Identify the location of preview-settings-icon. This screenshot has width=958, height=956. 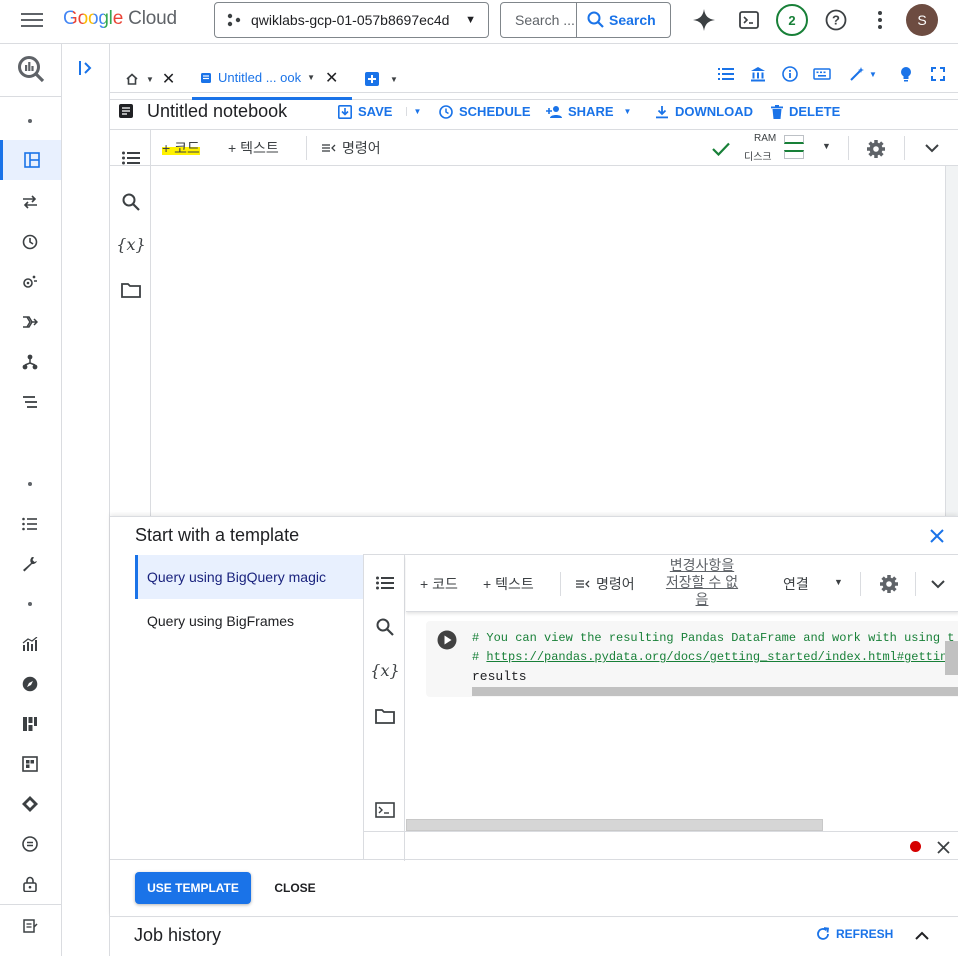
(889, 584).